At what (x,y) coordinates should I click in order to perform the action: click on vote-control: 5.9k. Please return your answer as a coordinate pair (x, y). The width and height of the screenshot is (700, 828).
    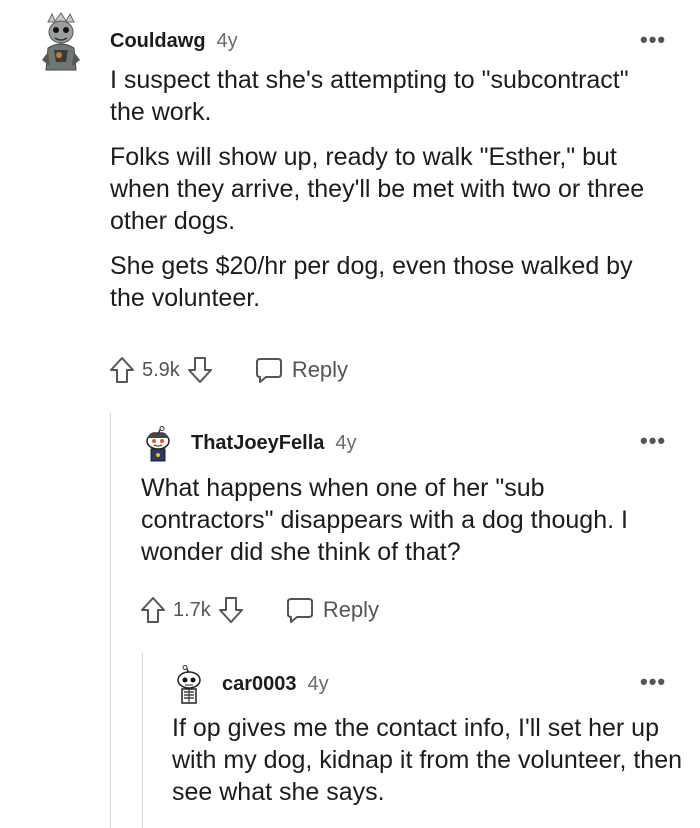
    Looking at the image, I should click on (161, 370).